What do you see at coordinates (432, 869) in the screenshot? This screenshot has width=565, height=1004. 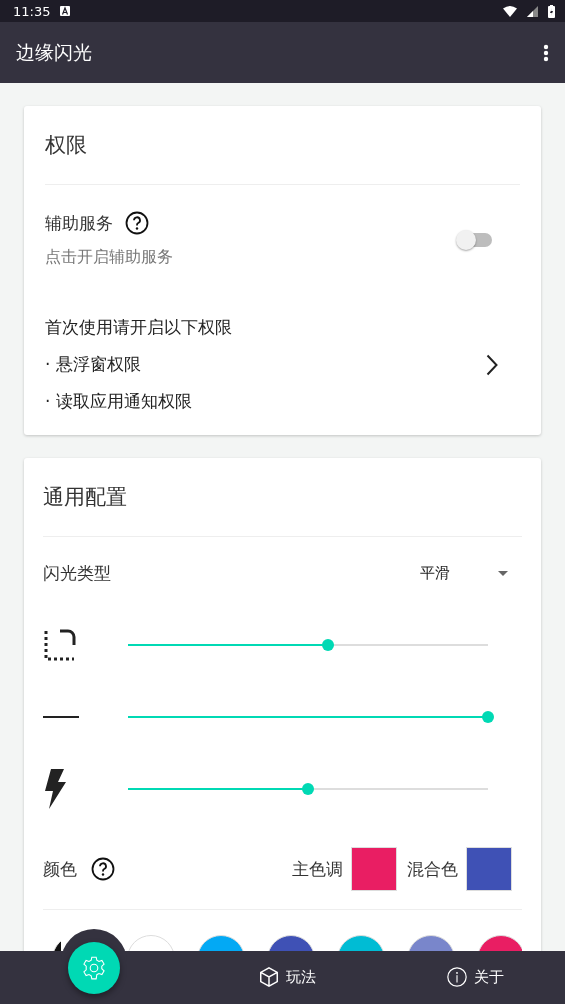 I see `swatch-label: 混合色` at bounding box center [432, 869].